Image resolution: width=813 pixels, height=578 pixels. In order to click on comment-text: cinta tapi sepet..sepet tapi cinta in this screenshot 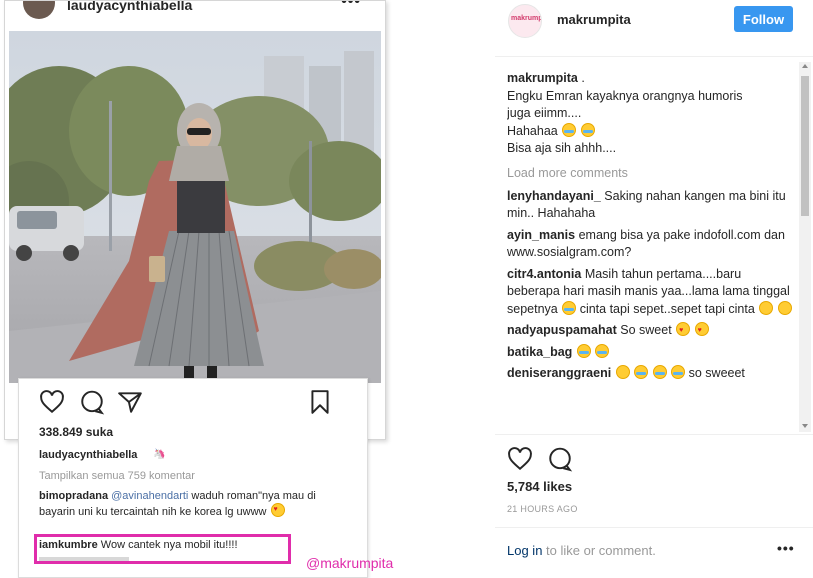, I will do `click(667, 308)`.